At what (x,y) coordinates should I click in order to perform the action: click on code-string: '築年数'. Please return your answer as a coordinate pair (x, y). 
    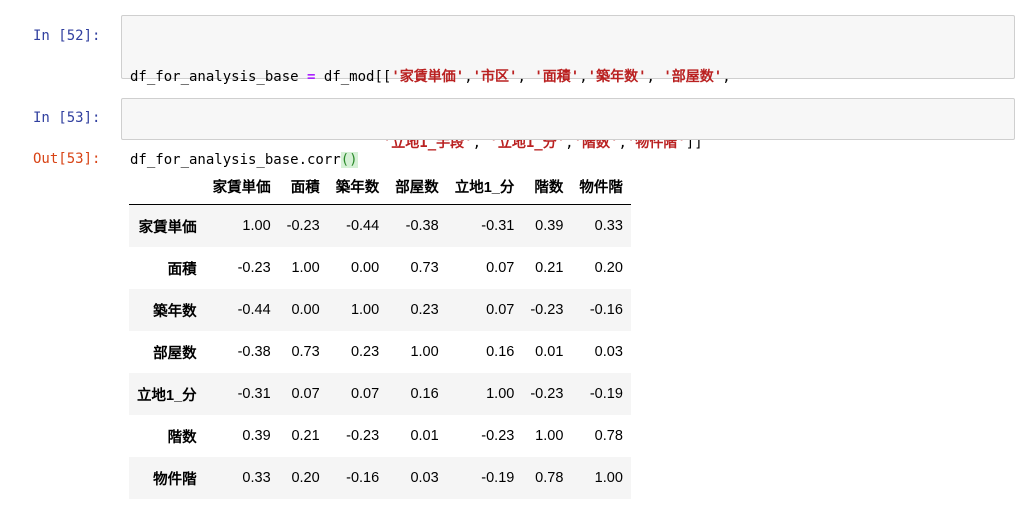
    Looking at the image, I should click on (617, 77).